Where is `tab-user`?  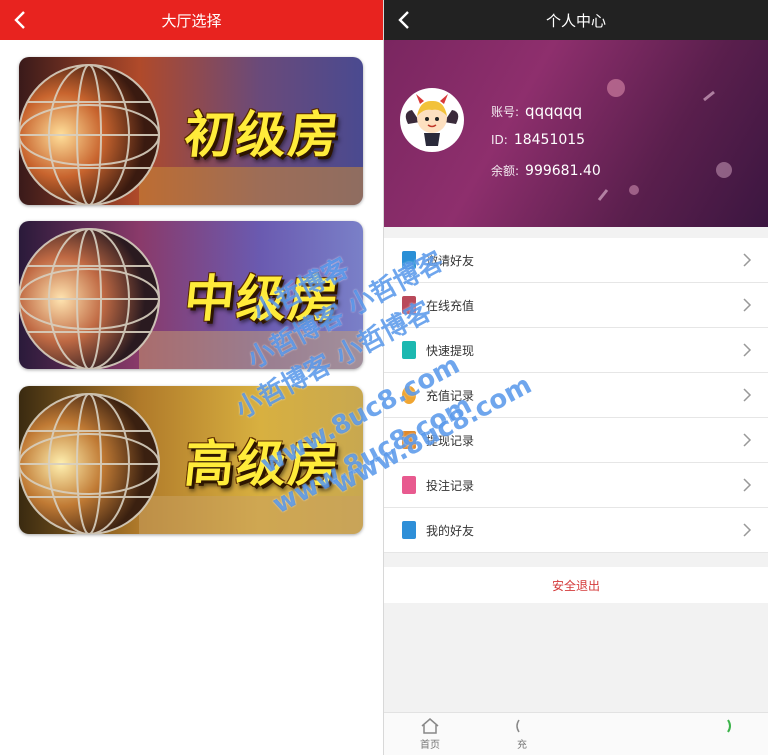
tab-user is located at coordinates (726, 726).